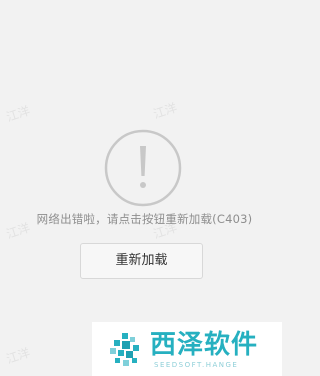 This screenshot has height=376, width=320. Describe the element at coordinates (204, 345) in the screenshot. I see `brand-title: 西泽软件` at that location.